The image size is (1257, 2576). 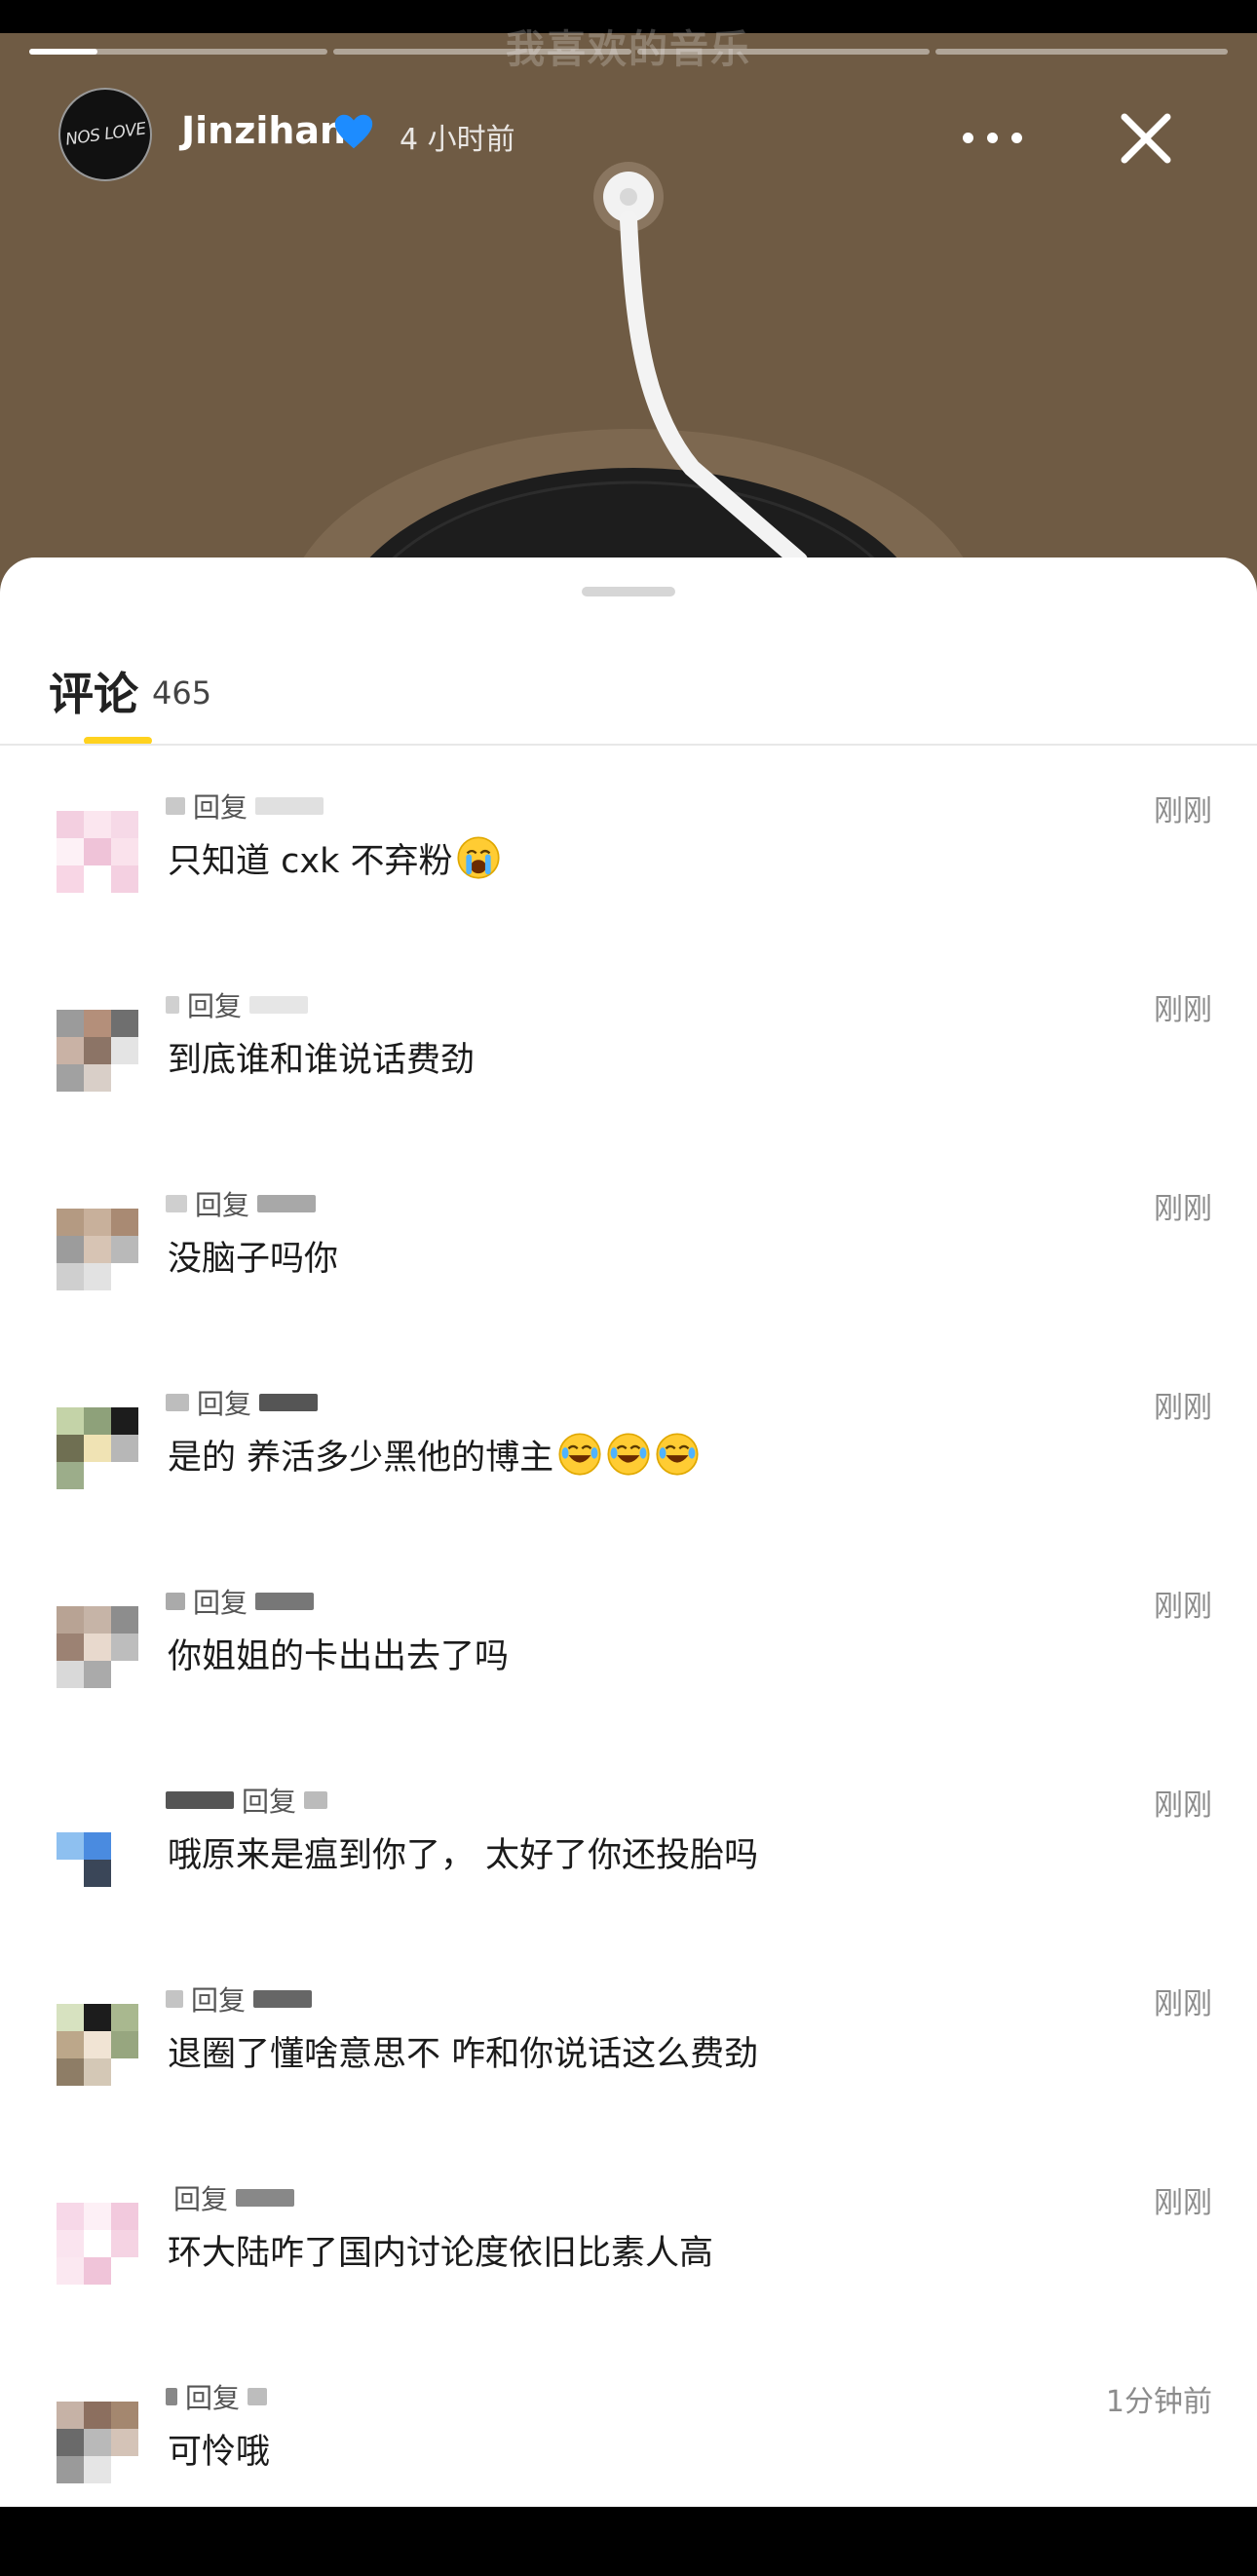 What do you see at coordinates (479, 857) in the screenshot?
I see `loudly-crying-face-emoji-icon` at bounding box center [479, 857].